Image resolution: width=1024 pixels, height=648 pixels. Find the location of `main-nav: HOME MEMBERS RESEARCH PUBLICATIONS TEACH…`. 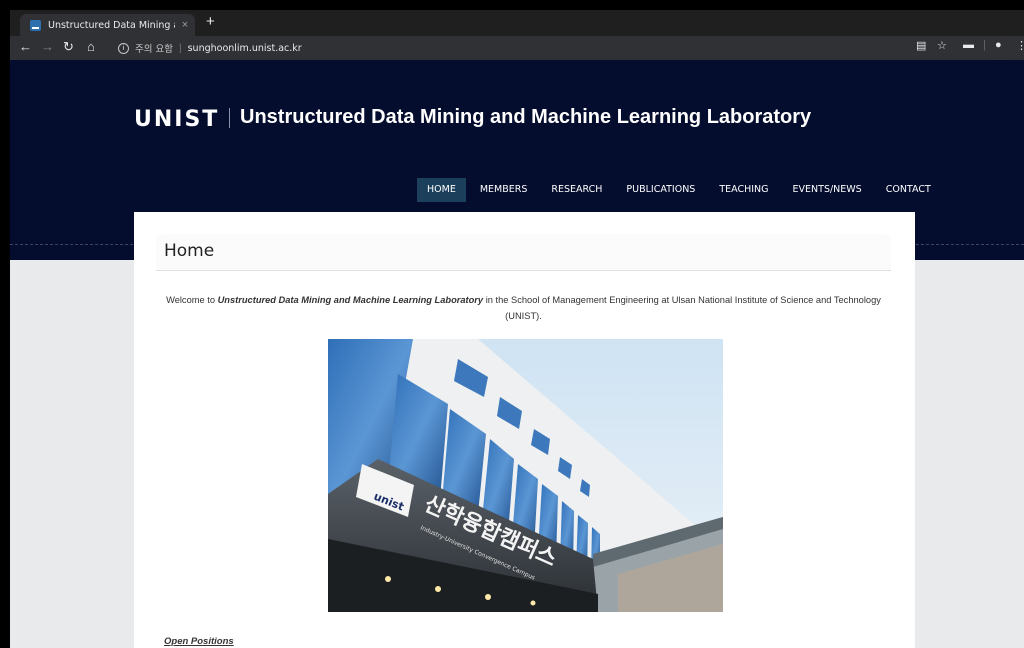

main-nav: HOME MEMBERS RESEARCH PUBLICATIONS TEACH… is located at coordinates (681, 190).